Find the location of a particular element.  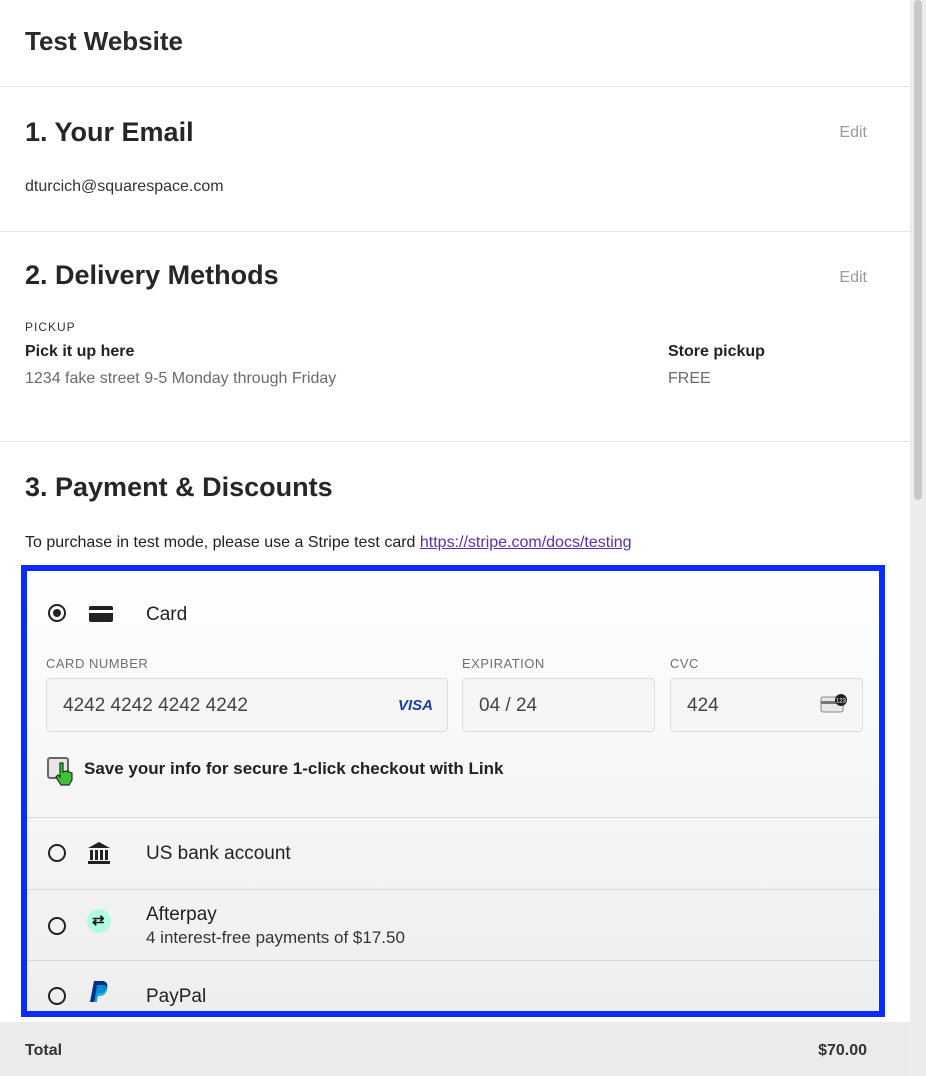

expiration-field: 04 / 24 is located at coordinates (558, 705).